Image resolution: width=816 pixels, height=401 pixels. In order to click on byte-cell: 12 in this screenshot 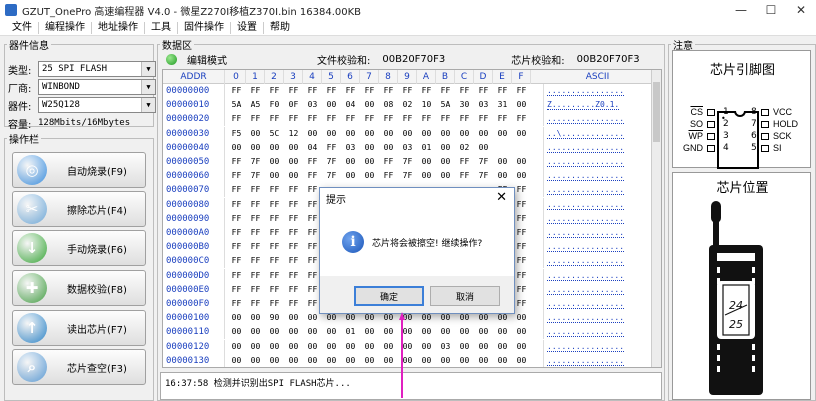, I will do `click(293, 134)`.